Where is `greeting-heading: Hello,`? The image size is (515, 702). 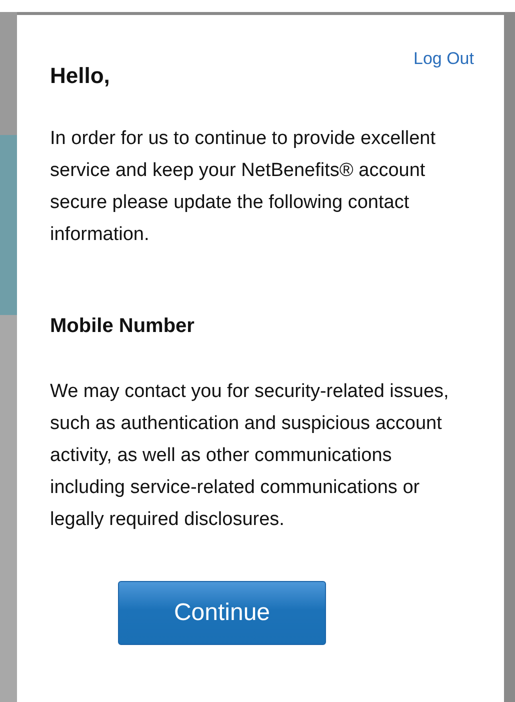 greeting-heading: Hello, is located at coordinates (80, 76).